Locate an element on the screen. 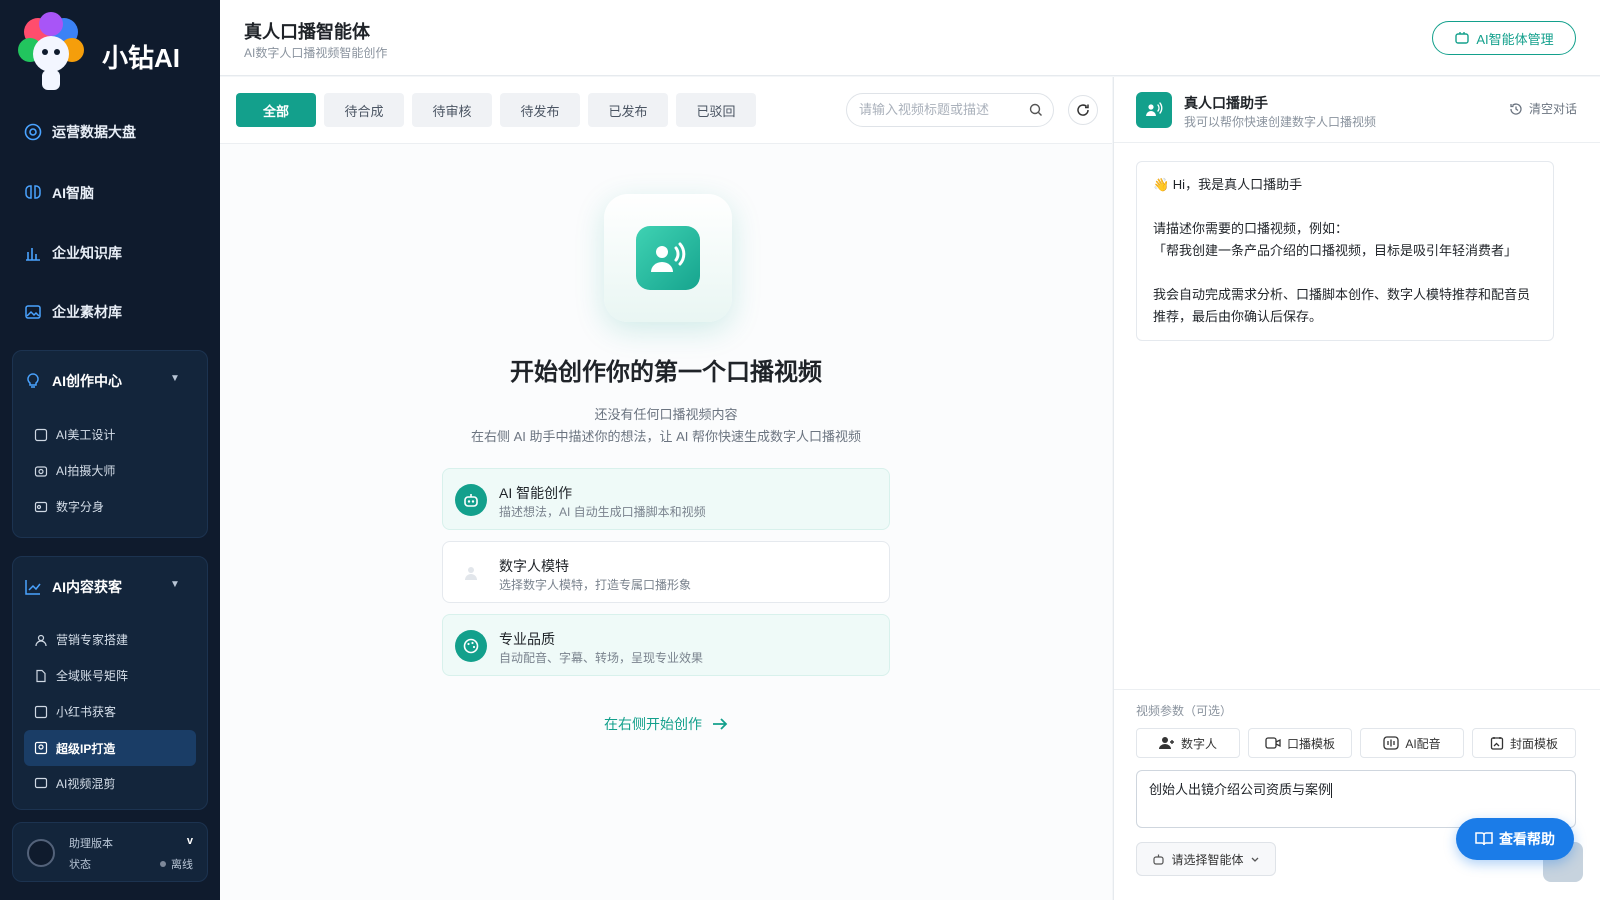  refresh-icon is located at coordinates (1083, 110).